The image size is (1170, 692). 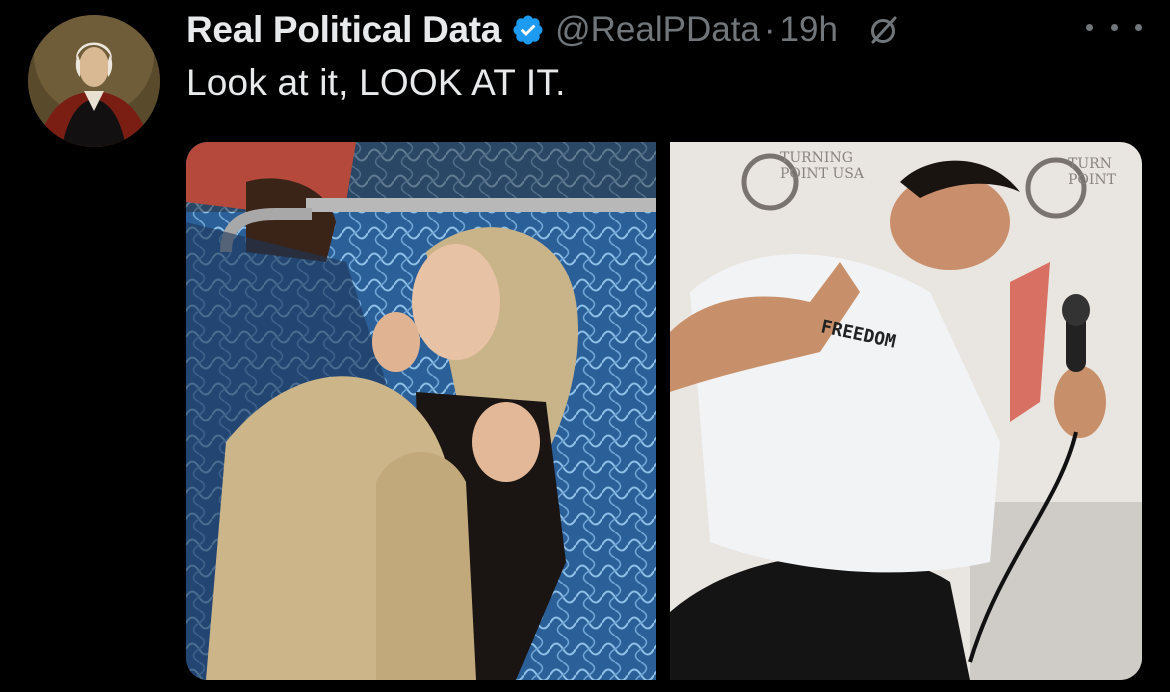 I want to click on backdrop-text-1: TURNING, so click(x=816, y=158).